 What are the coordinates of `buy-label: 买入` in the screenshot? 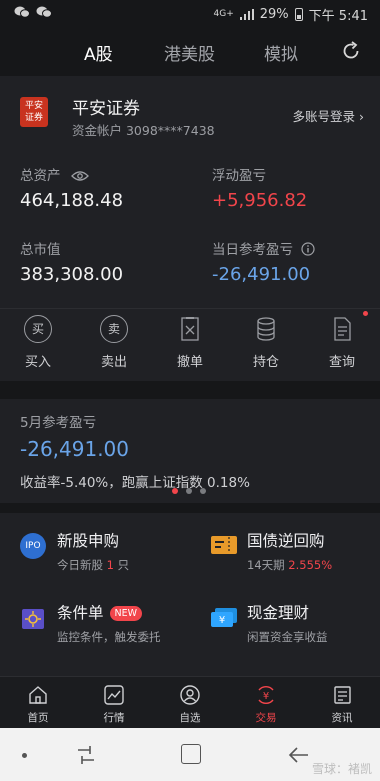 It's located at (37, 362).